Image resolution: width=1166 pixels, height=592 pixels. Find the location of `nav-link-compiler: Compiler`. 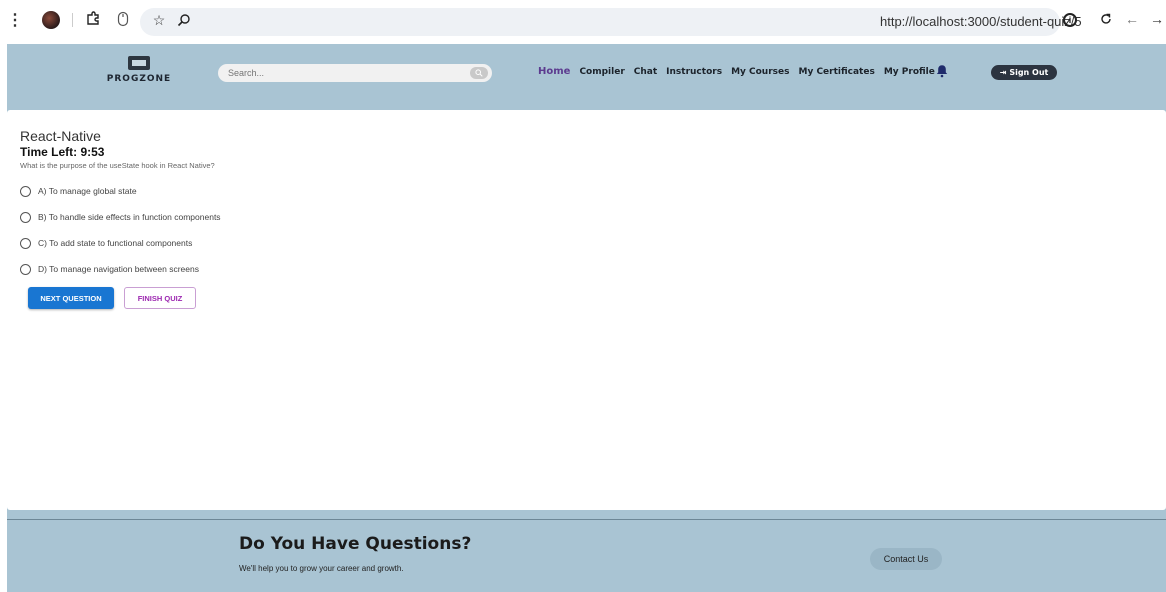

nav-link-compiler: Compiler is located at coordinates (601, 72).